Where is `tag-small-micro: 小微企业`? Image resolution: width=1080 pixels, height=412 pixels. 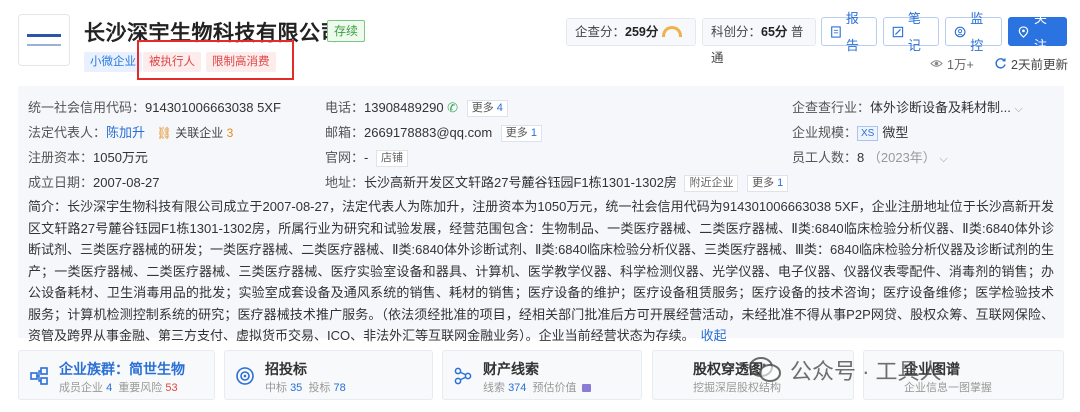 tag-small-micro: 小微企业 is located at coordinates (113, 62).